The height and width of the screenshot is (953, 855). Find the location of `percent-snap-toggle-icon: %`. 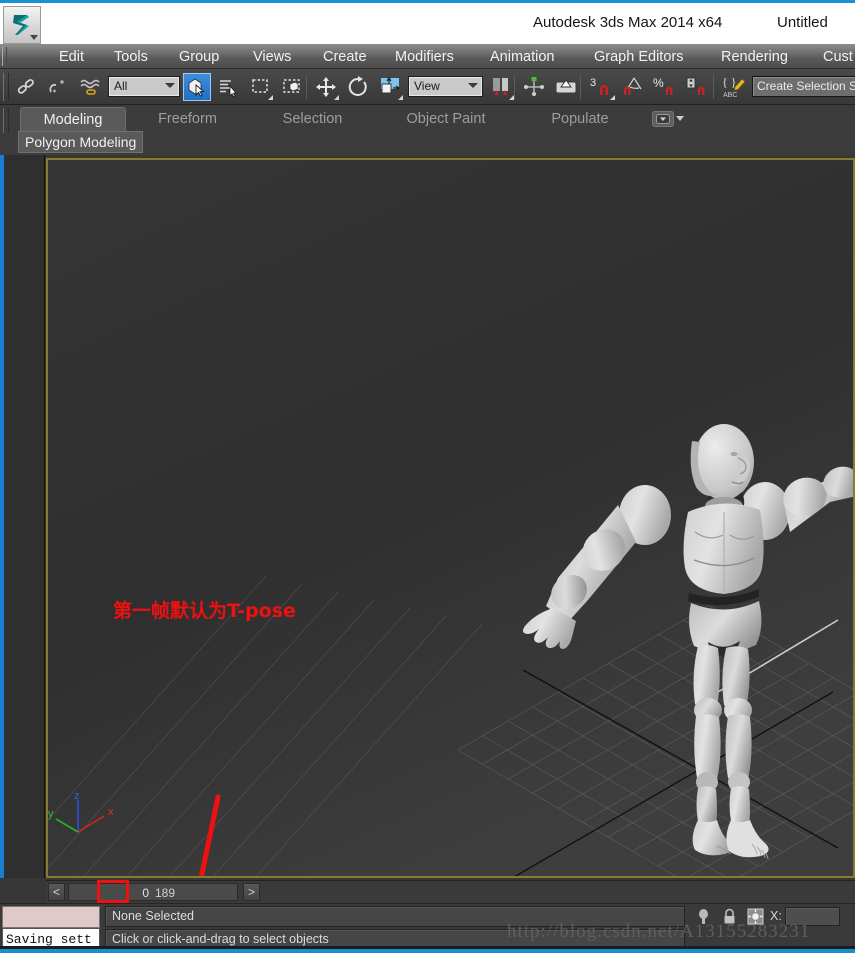

percent-snap-toggle-icon: % is located at coordinates (663, 85).